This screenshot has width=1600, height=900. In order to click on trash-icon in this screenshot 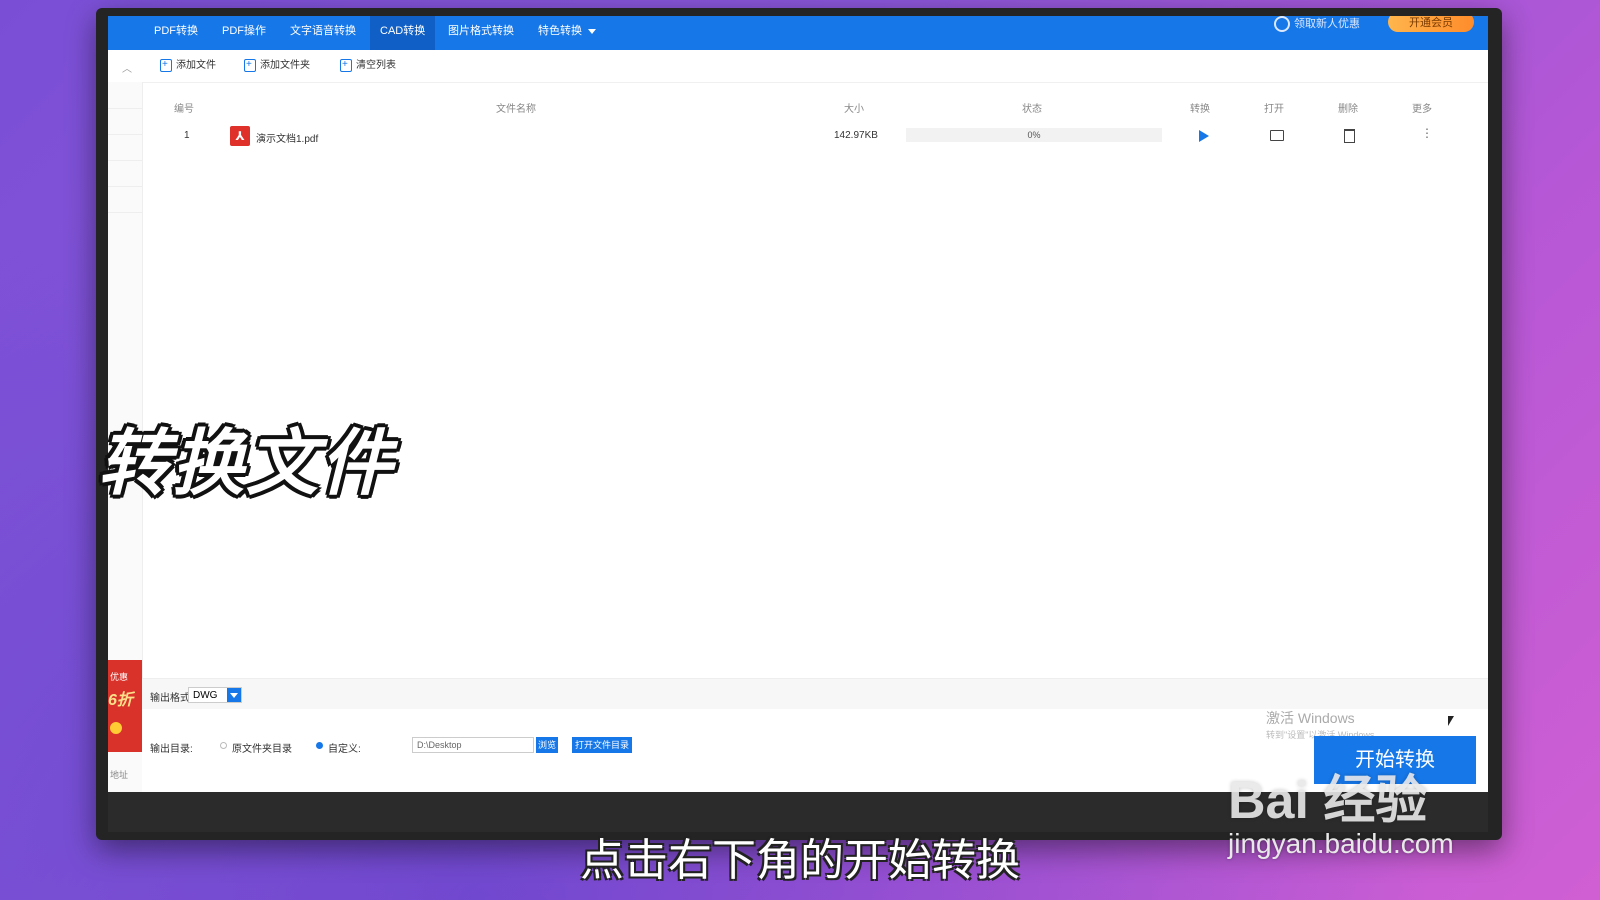, I will do `click(1349, 136)`.